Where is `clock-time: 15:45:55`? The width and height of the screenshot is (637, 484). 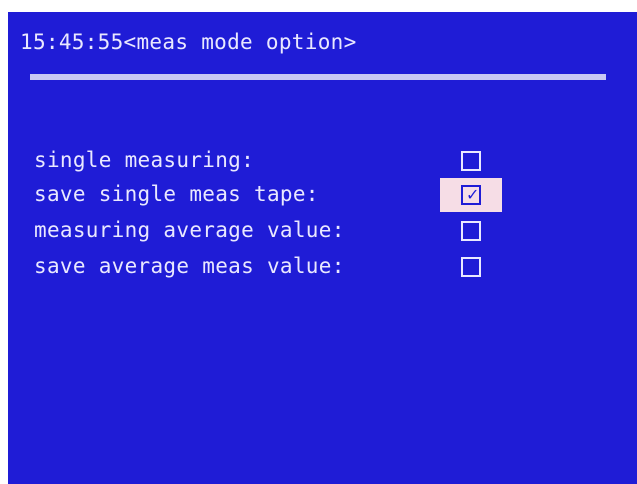 clock-time: 15:45:55 is located at coordinates (72, 42).